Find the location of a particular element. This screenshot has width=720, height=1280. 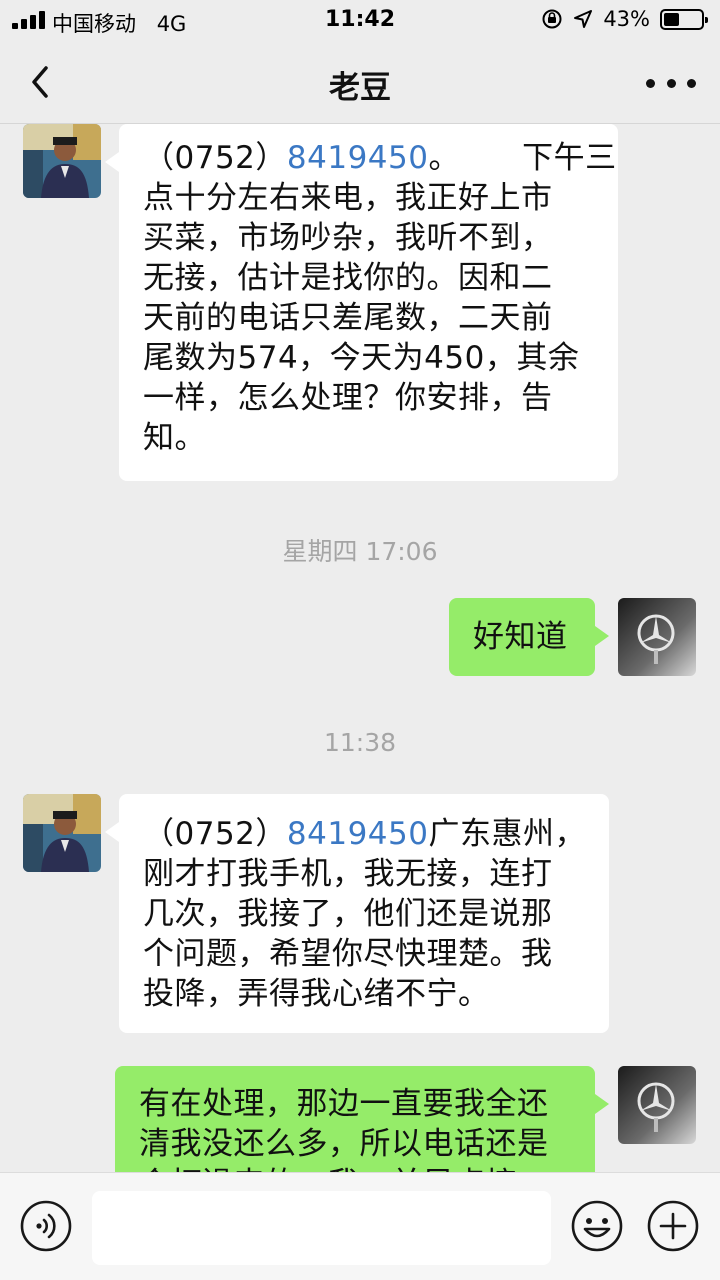

chat-timestamp: 11:38 is located at coordinates (360, 742).